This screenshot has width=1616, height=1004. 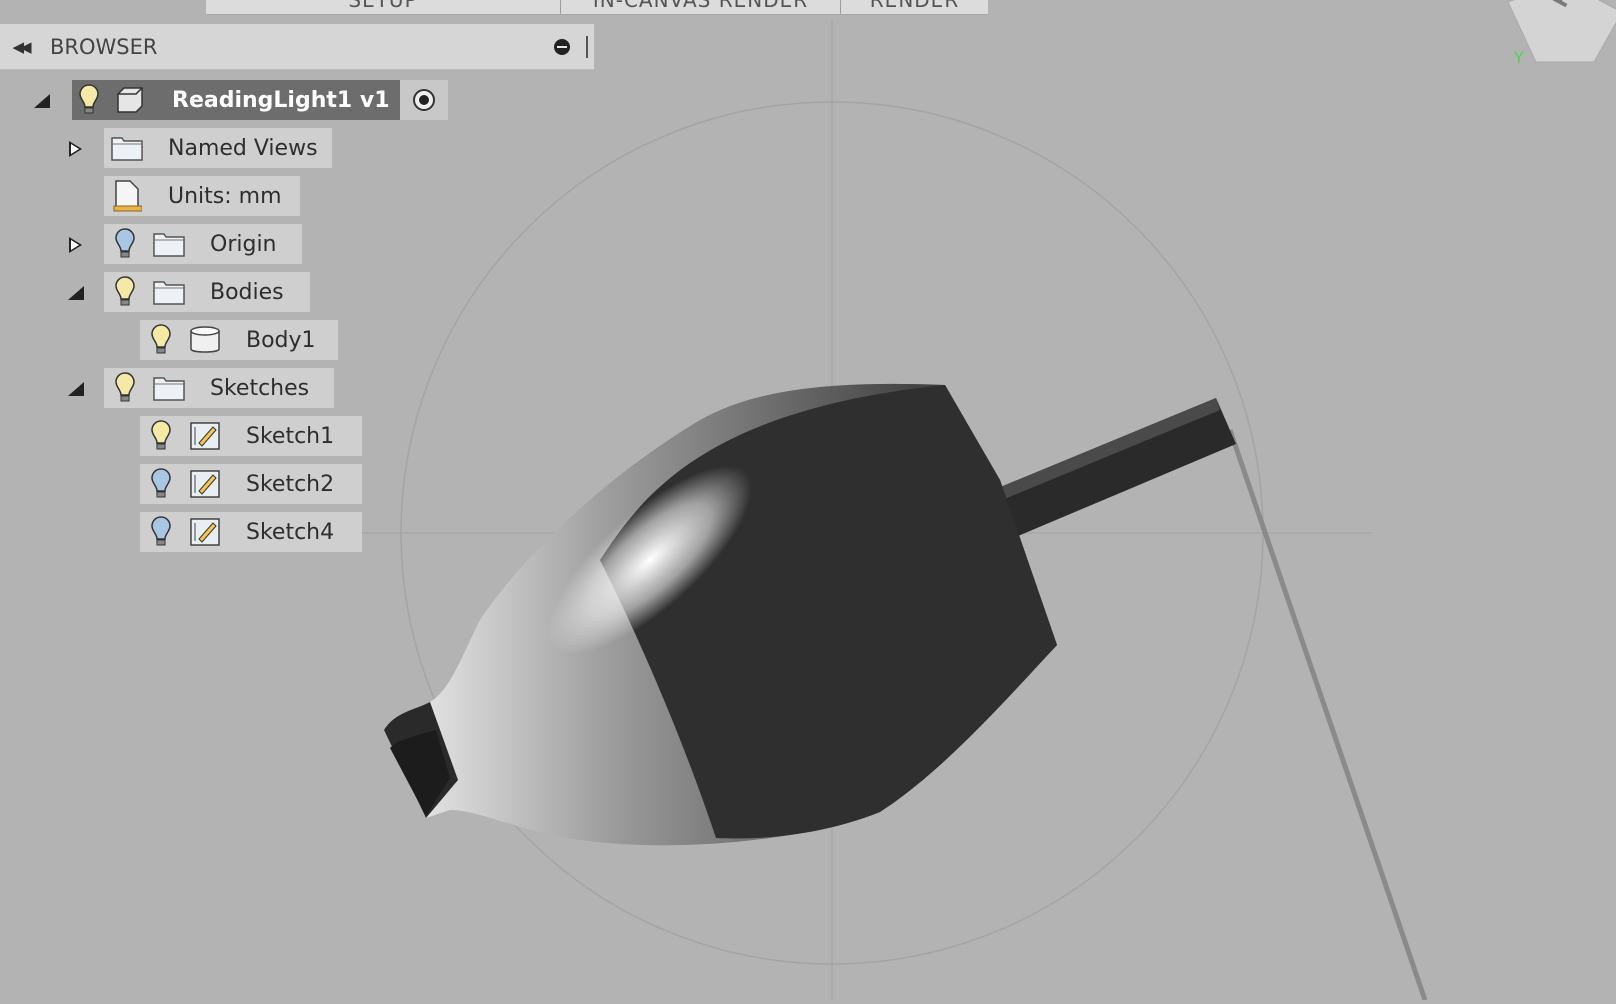 I want to click on double-chevron-left-icon: ◀◀, so click(x=20, y=47).